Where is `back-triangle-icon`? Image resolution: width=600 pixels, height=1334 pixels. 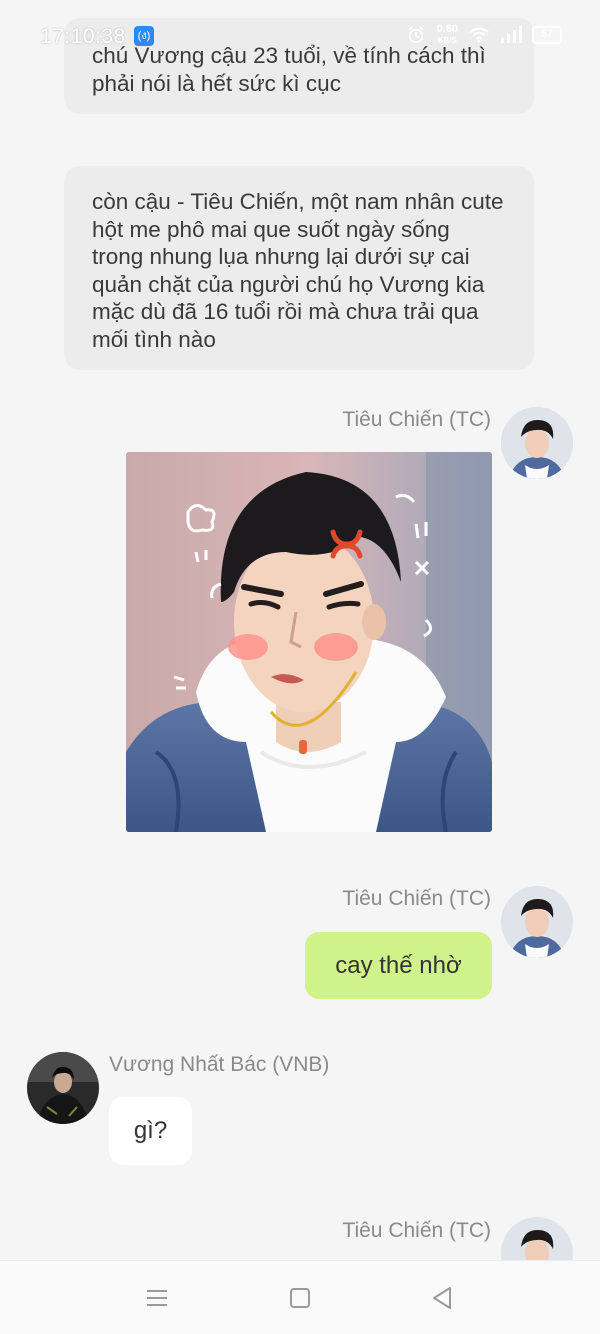 back-triangle-icon is located at coordinates (443, 1298).